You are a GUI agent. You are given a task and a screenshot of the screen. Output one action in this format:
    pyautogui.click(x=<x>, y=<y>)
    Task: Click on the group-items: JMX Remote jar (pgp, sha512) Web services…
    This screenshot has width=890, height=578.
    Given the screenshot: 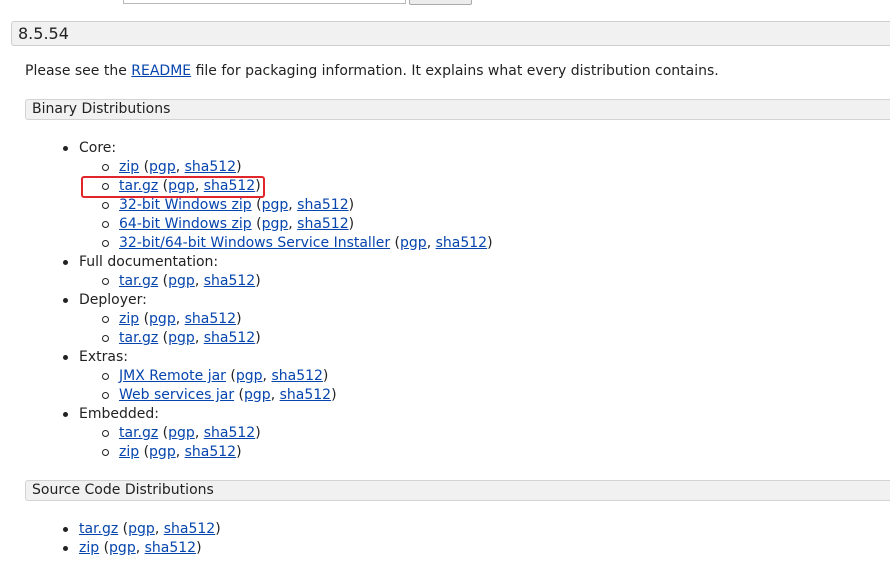 What is the action you would take?
    pyautogui.click(x=297, y=386)
    